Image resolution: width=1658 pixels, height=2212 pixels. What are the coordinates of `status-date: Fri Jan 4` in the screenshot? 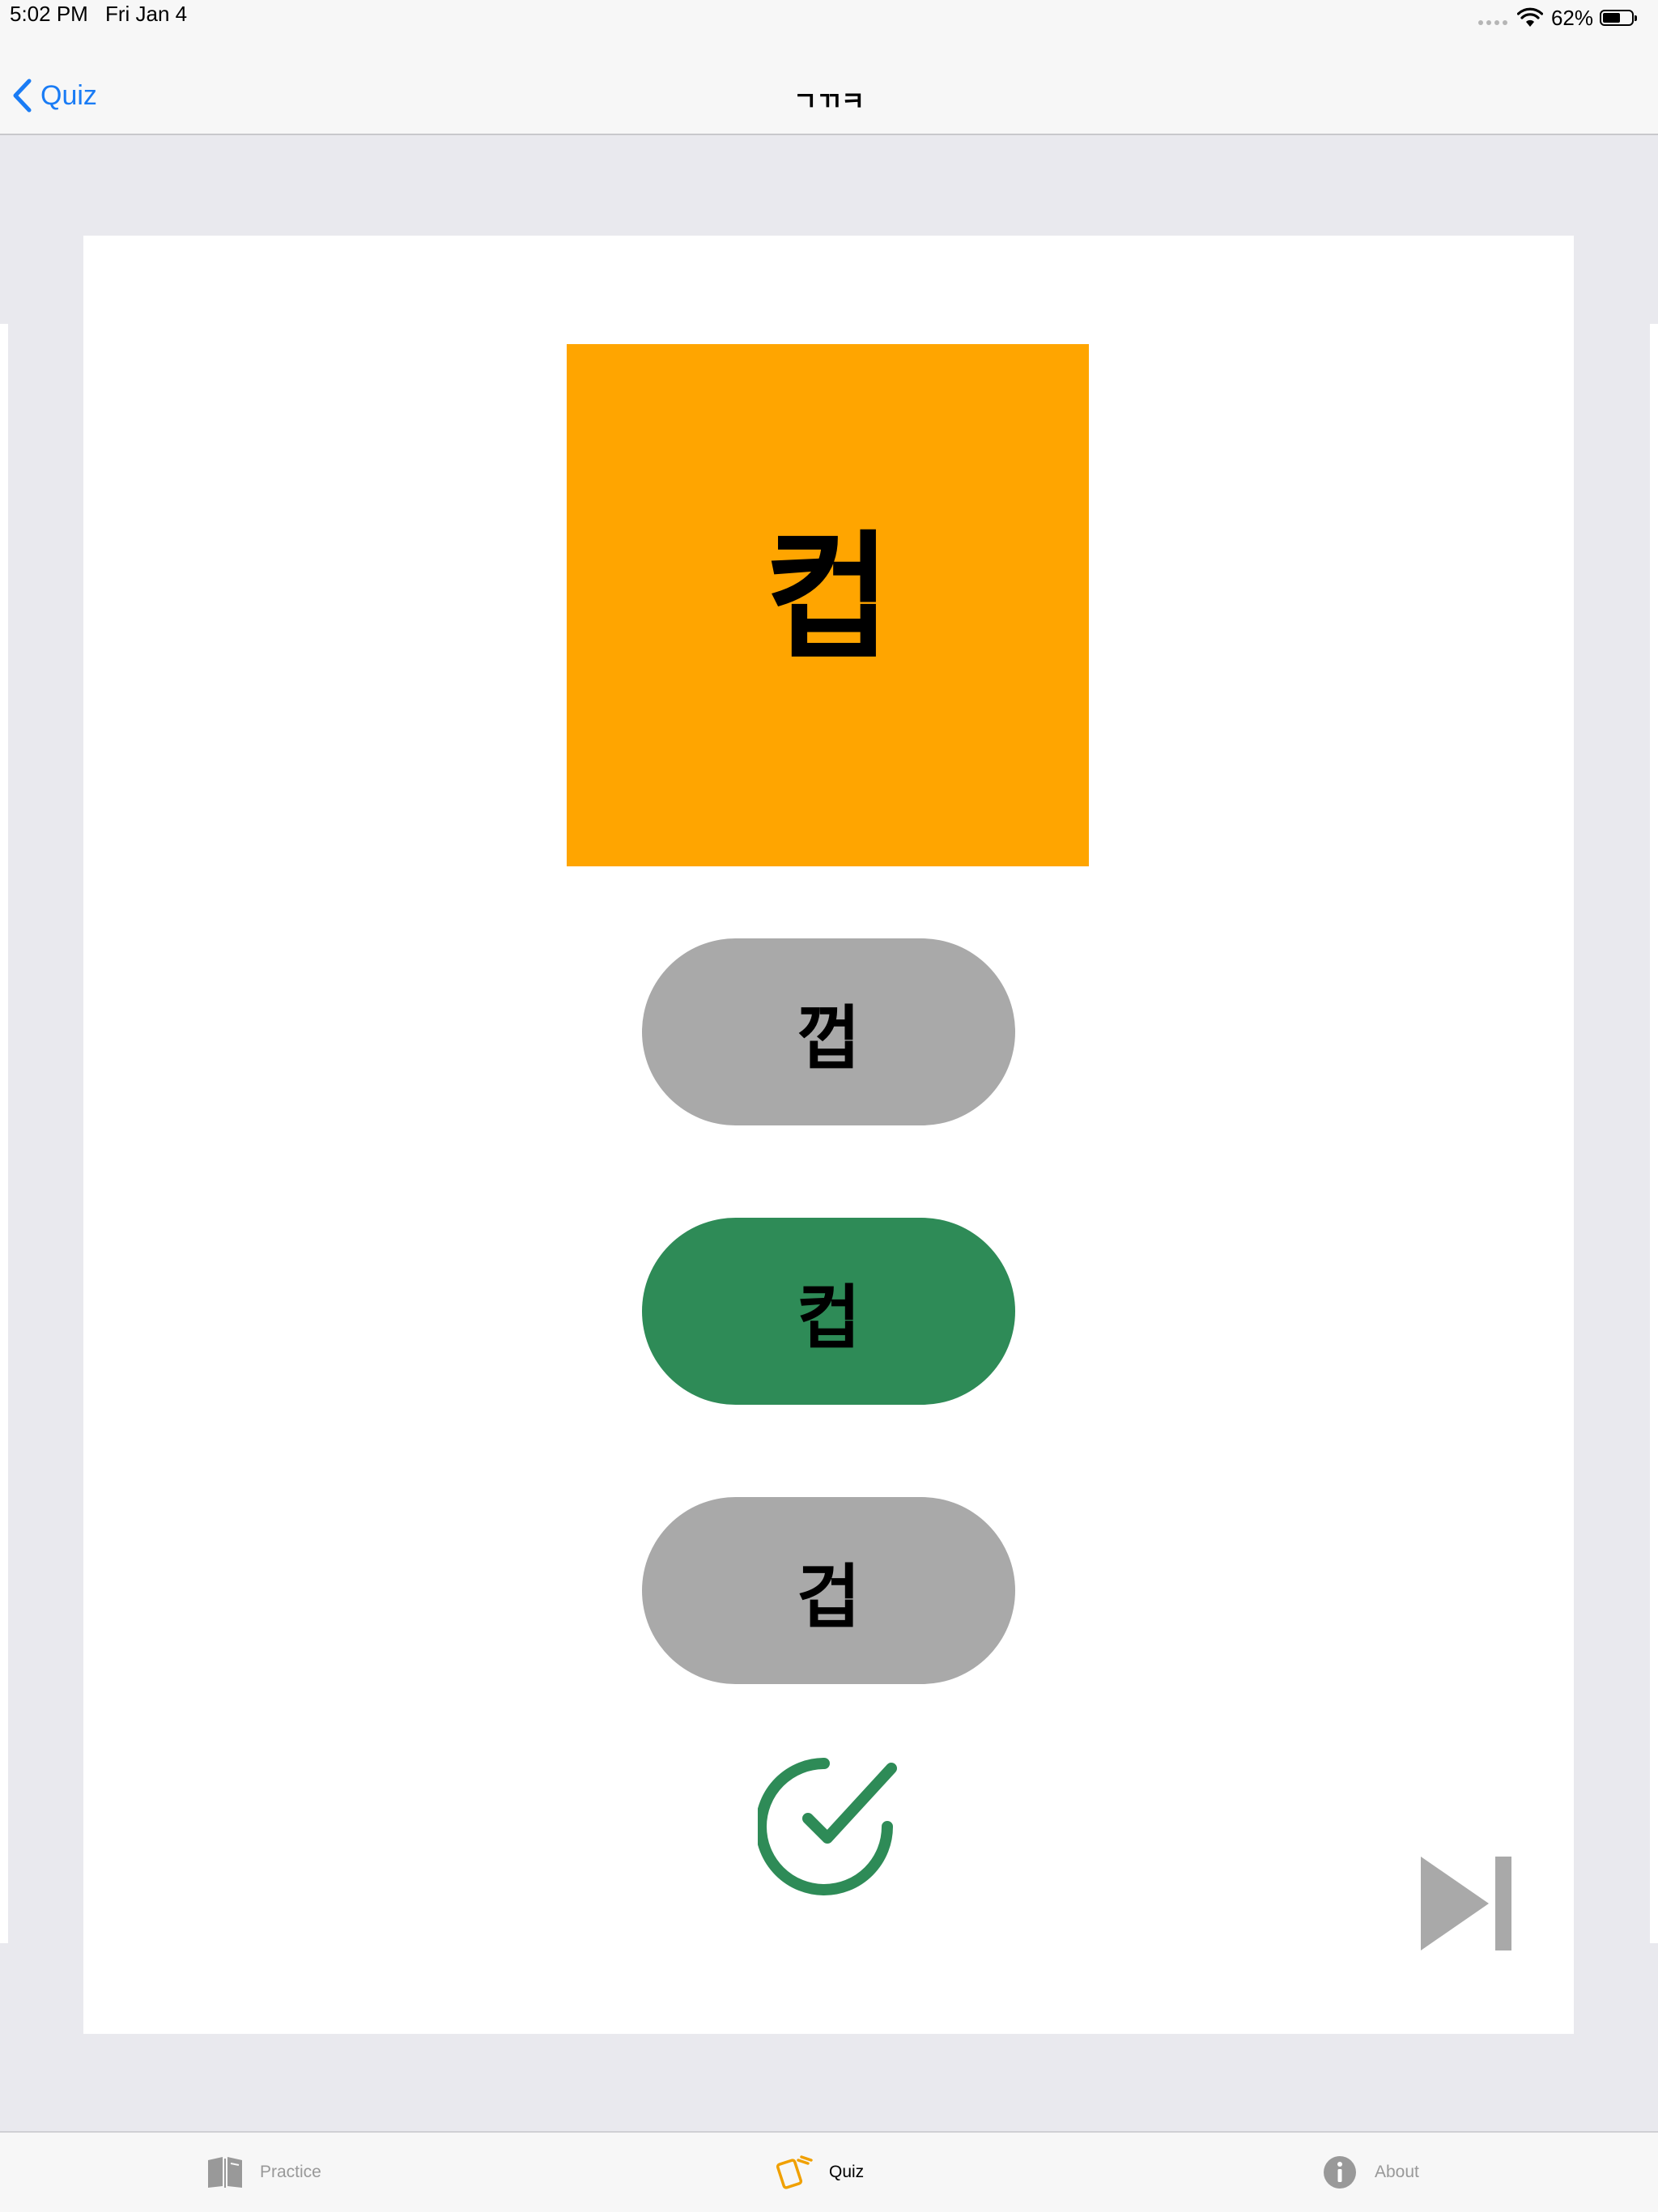 It's located at (146, 14).